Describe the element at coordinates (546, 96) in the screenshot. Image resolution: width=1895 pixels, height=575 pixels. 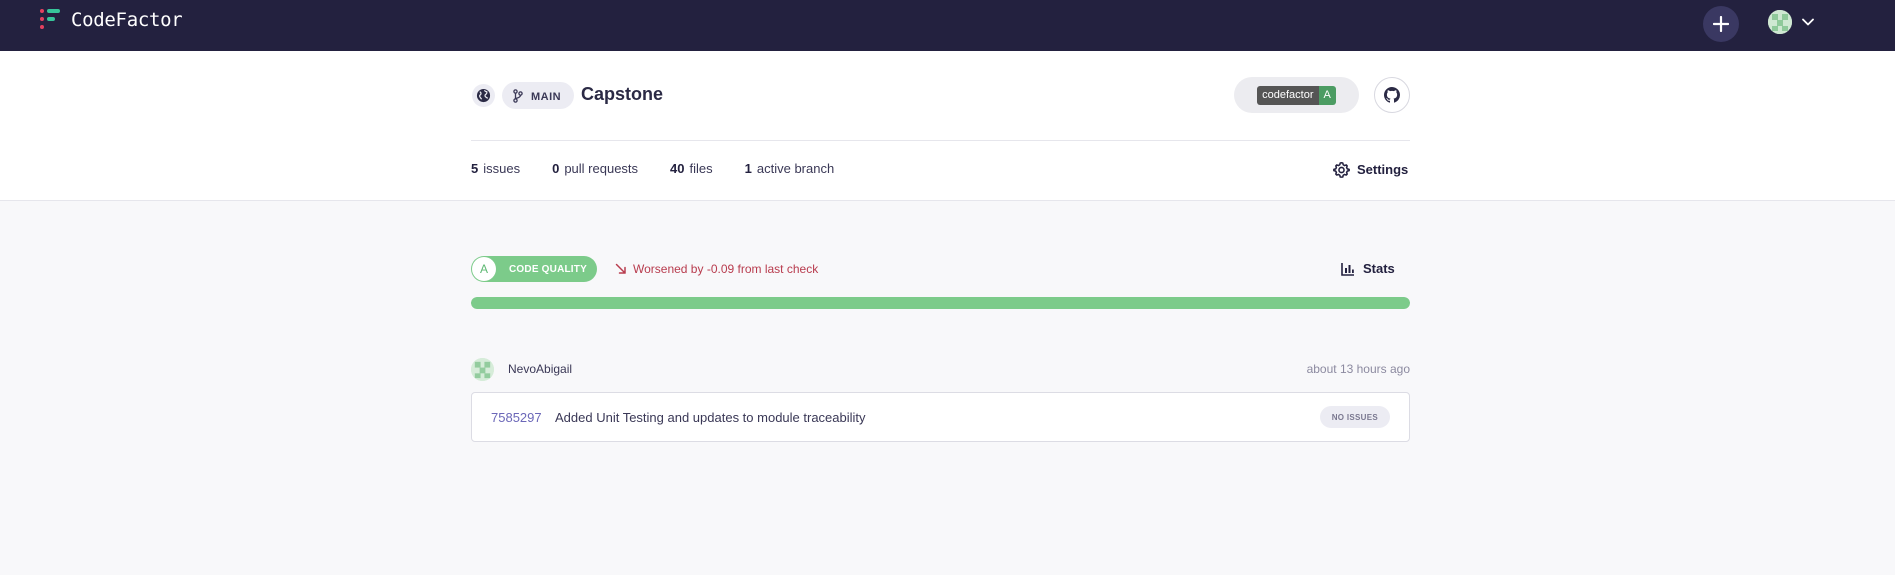
I see `branch-name: MAIN` at that location.